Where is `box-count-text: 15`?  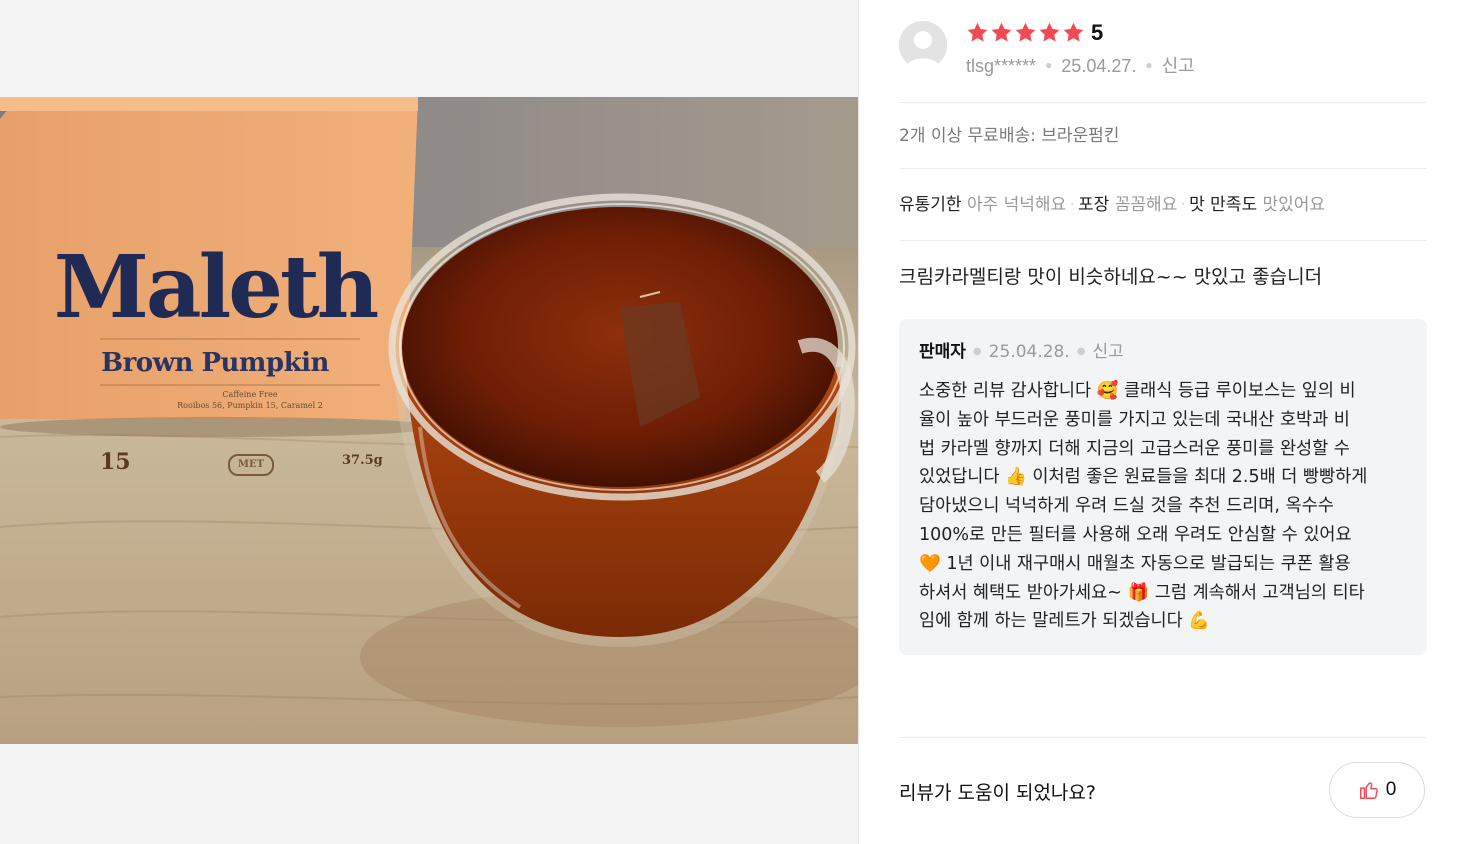 box-count-text: 15 is located at coordinates (115, 462).